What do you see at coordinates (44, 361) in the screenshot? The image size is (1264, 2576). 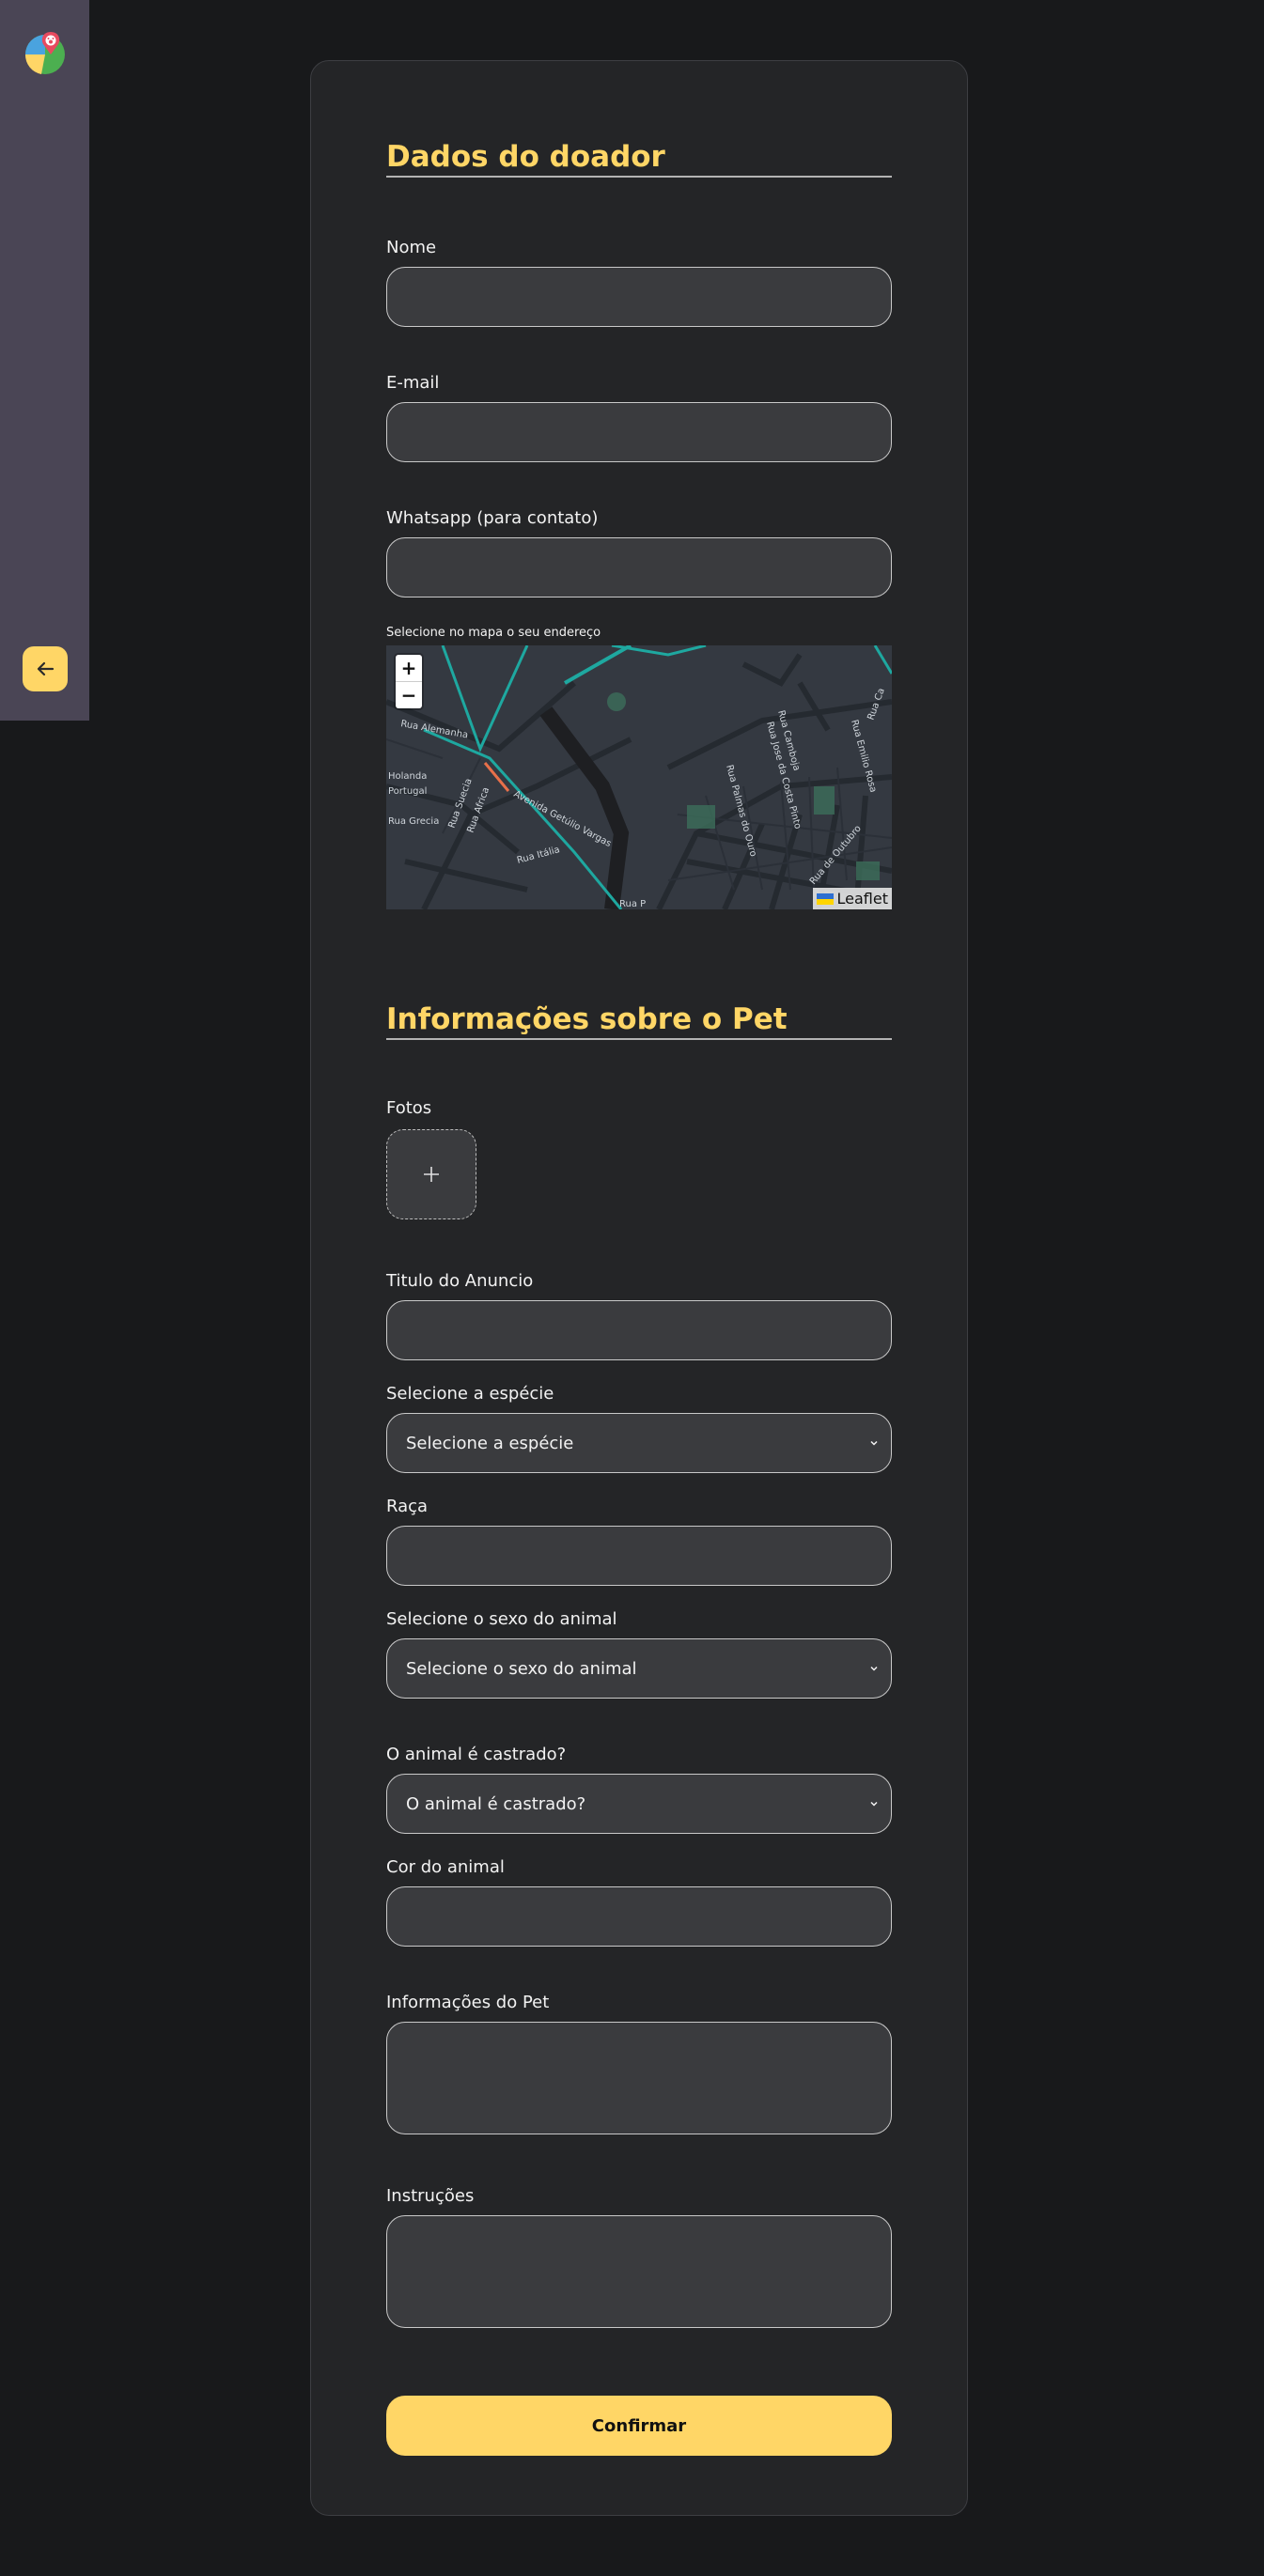 I see `sidebar` at bounding box center [44, 361].